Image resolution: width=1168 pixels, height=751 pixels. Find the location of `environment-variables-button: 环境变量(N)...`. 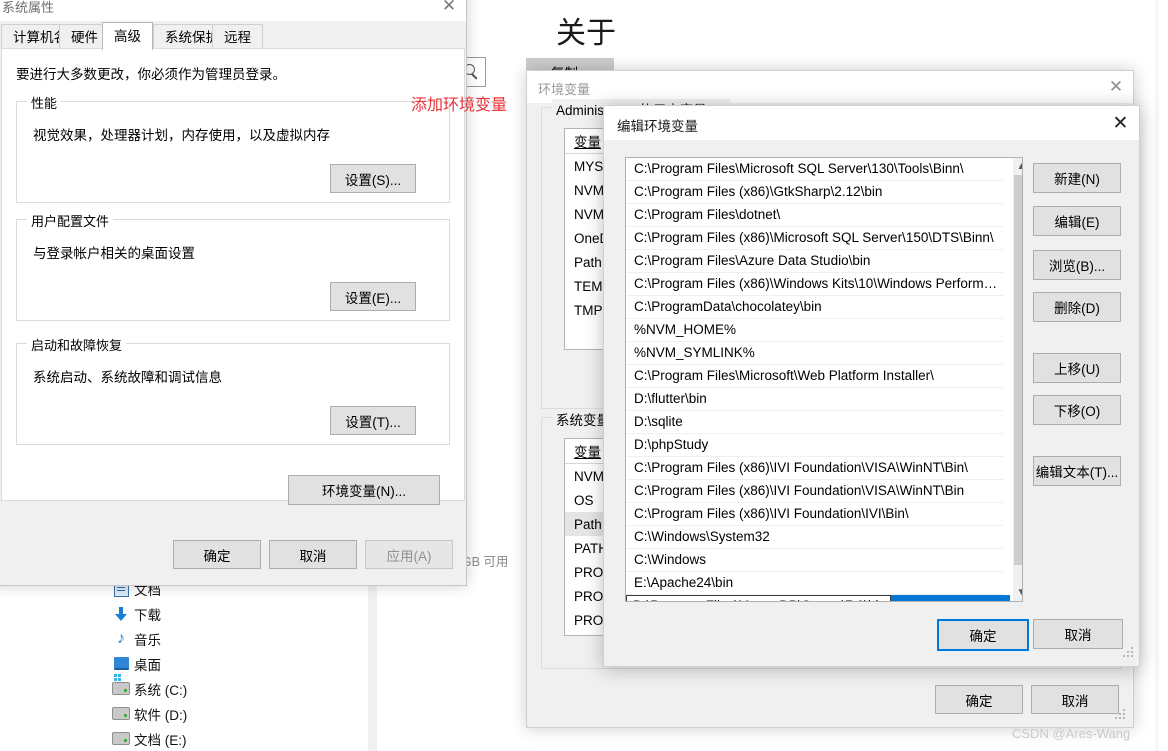

environment-variables-button: 环境变量(N)... is located at coordinates (364, 490).